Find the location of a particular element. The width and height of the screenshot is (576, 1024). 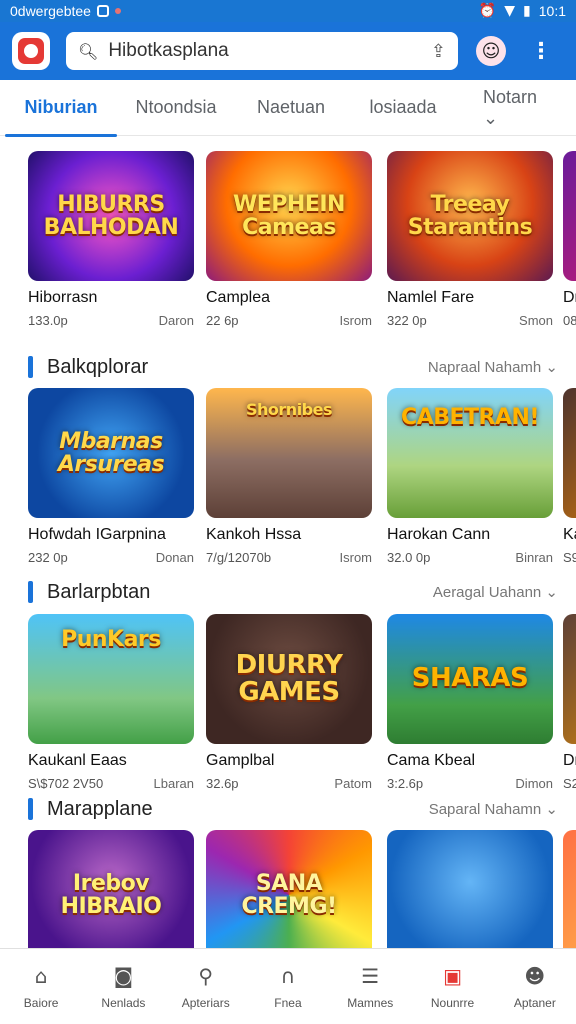

tab-4: Notarn ⌄ is located at coordinates (518, 108).